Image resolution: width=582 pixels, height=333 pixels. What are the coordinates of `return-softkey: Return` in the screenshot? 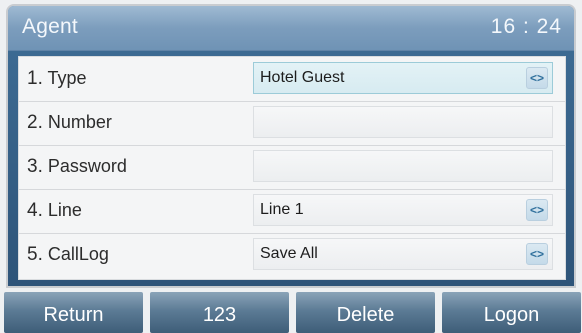 It's located at (73, 312).